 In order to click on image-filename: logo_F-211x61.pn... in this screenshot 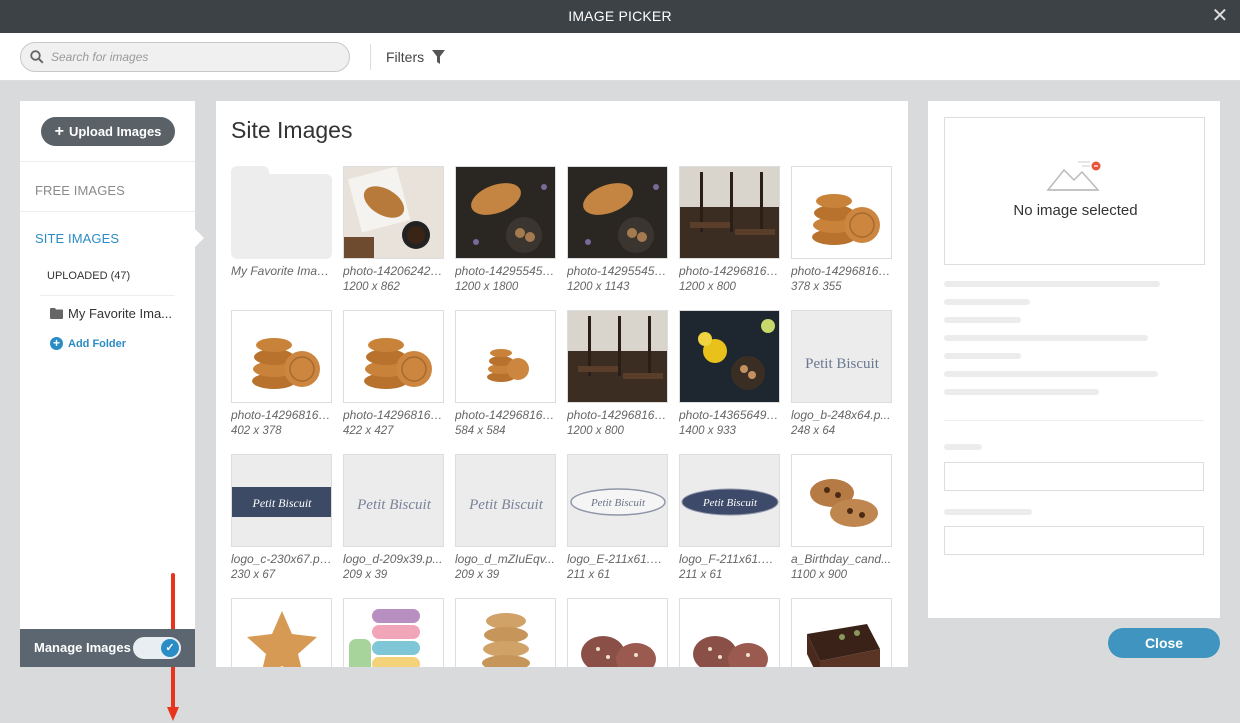, I will do `click(729, 559)`.